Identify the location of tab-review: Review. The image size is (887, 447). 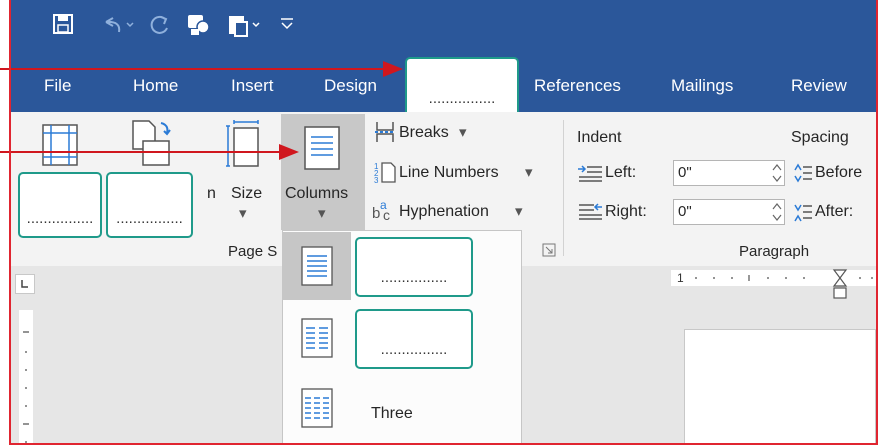
(819, 86).